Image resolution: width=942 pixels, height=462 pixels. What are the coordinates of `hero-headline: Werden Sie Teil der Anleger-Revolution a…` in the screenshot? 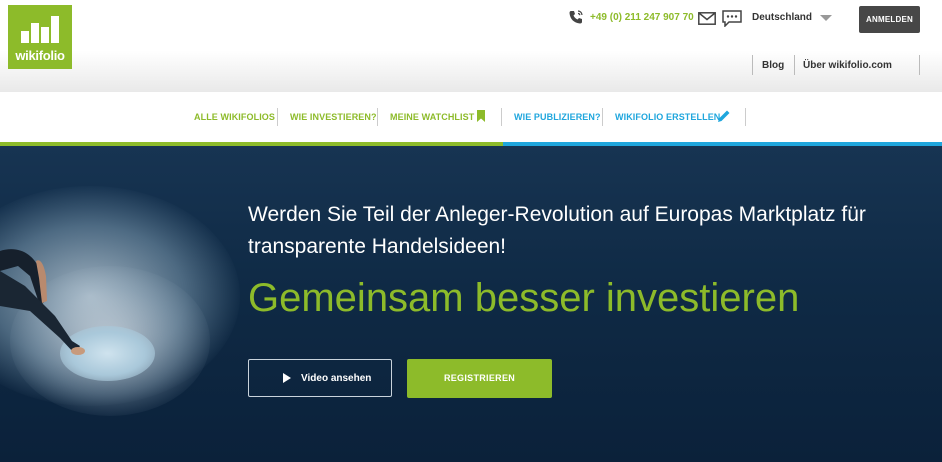 It's located at (557, 230).